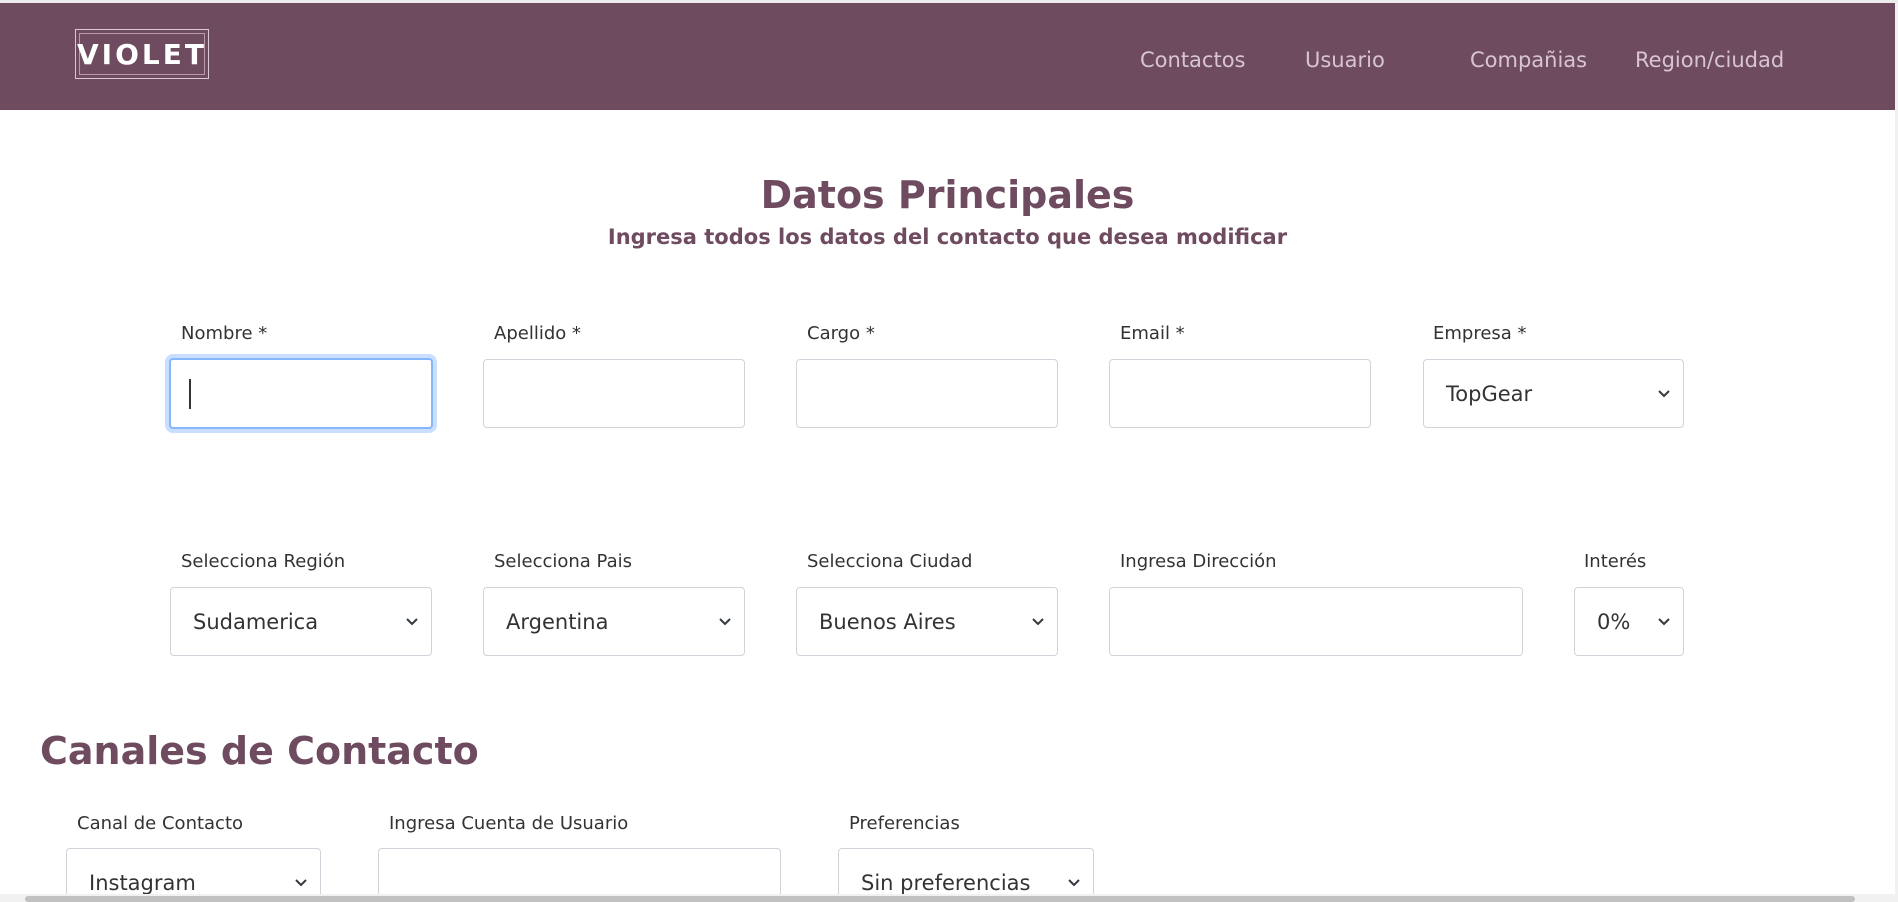 The width and height of the screenshot is (1898, 902). I want to click on page-title: Datos Principales, so click(947, 195).